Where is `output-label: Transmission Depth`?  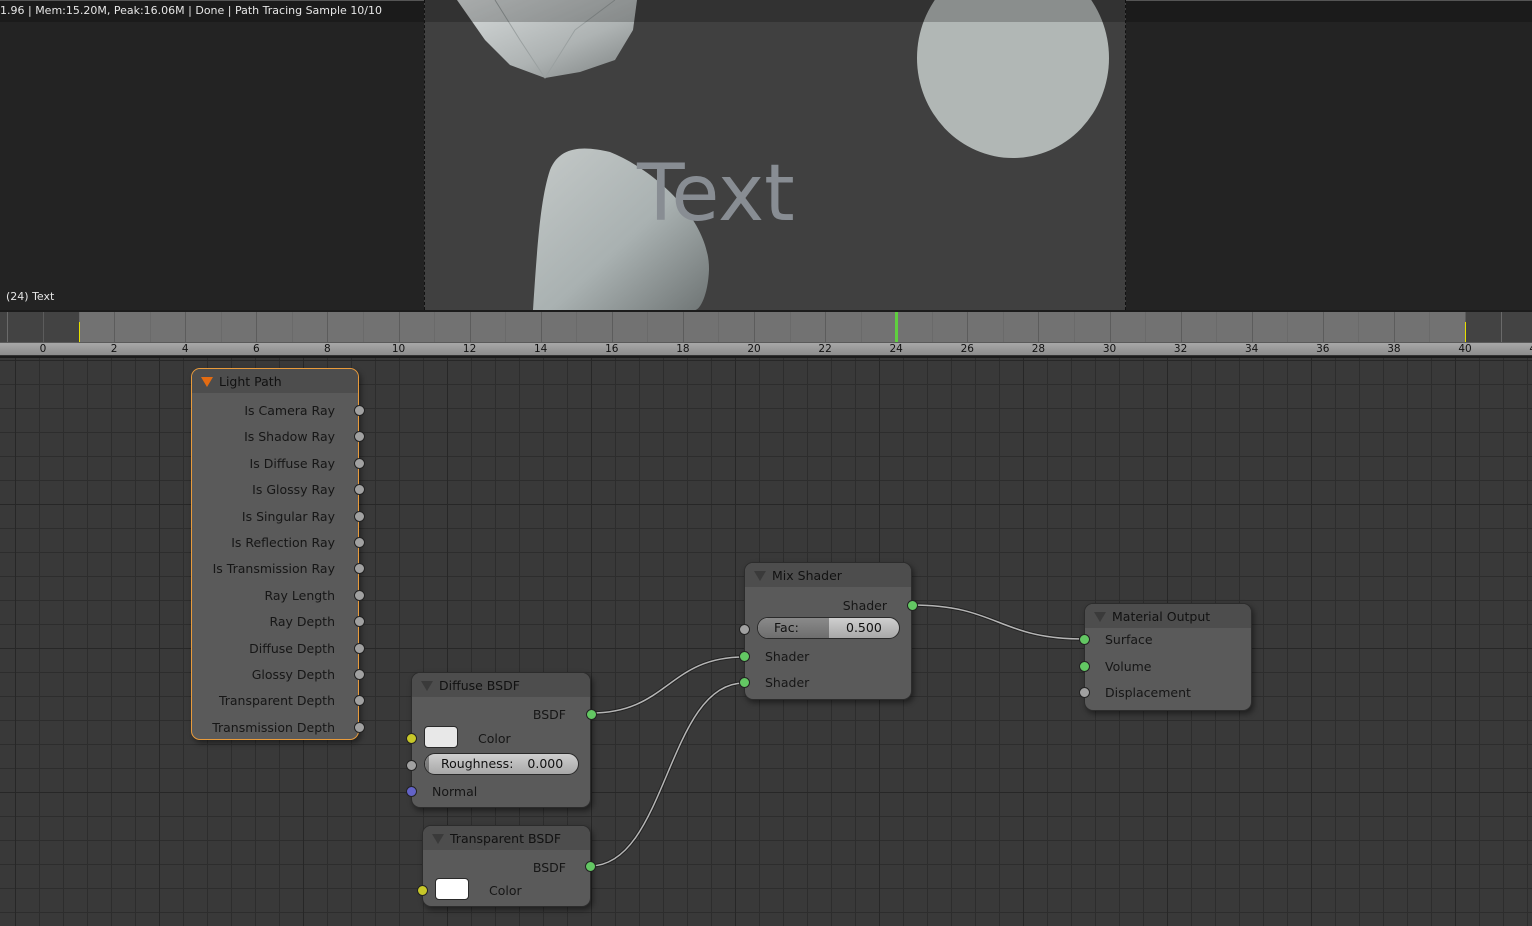 output-label: Transmission Depth is located at coordinates (273, 727).